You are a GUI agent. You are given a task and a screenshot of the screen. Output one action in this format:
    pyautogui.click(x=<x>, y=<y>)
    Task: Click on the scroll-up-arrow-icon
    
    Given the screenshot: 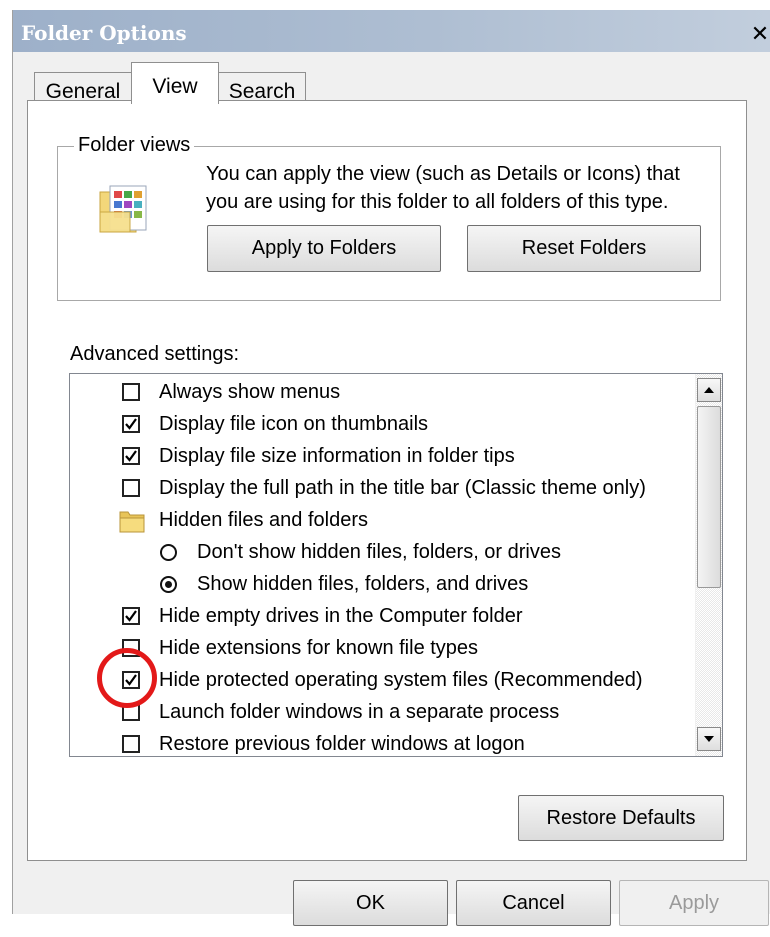 What is the action you would take?
    pyautogui.click(x=709, y=390)
    